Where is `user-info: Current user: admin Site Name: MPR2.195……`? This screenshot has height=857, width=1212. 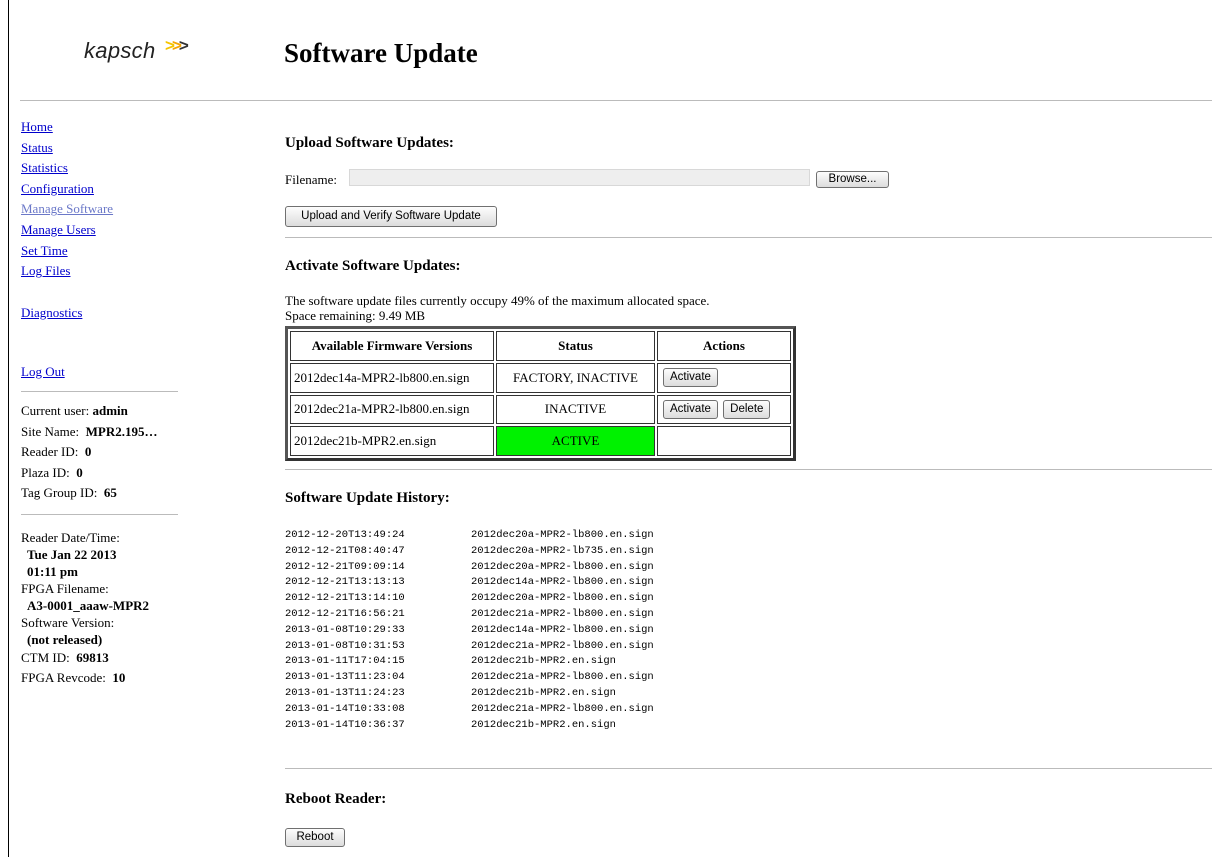 user-info: Current user: admin Site Name: MPR2.195…… is located at coordinates (89, 452).